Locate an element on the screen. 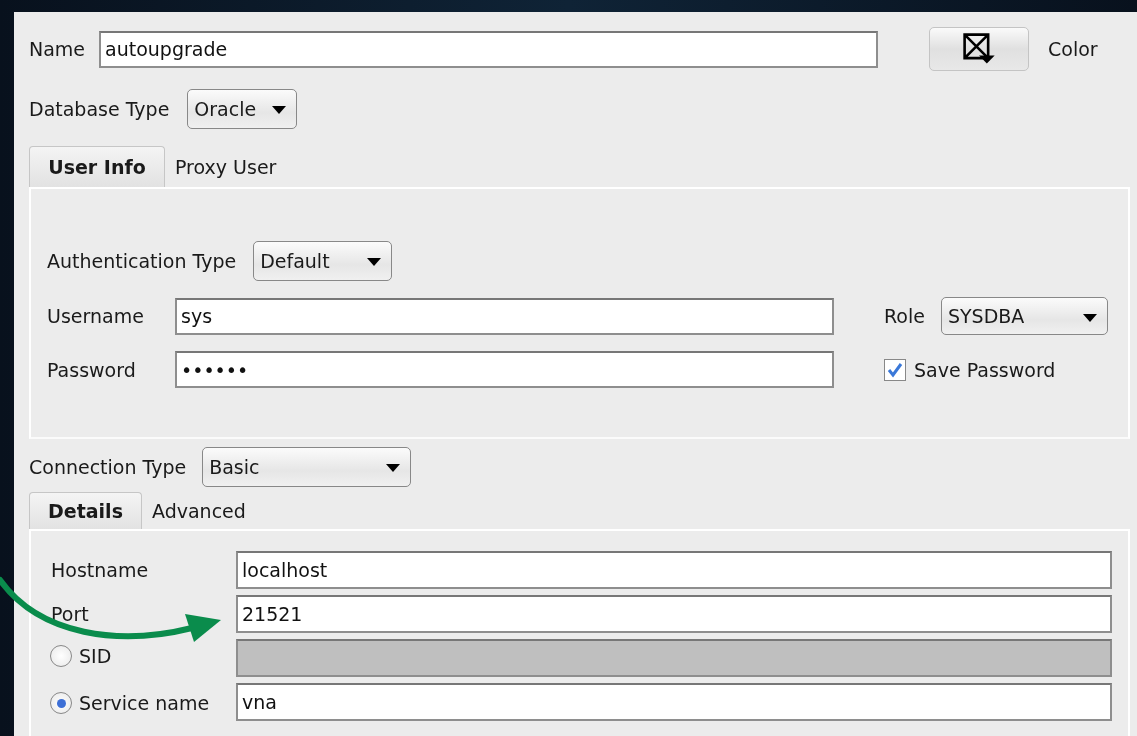 The height and width of the screenshot is (736, 1137). username-field: sys is located at coordinates (504, 316).